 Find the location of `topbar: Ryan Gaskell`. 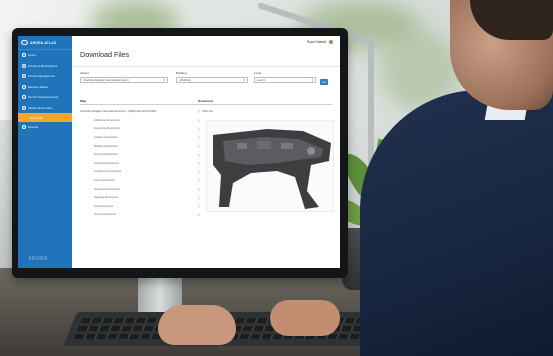

topbar: Ryan Gaskell is located at coordinates (206, 42).